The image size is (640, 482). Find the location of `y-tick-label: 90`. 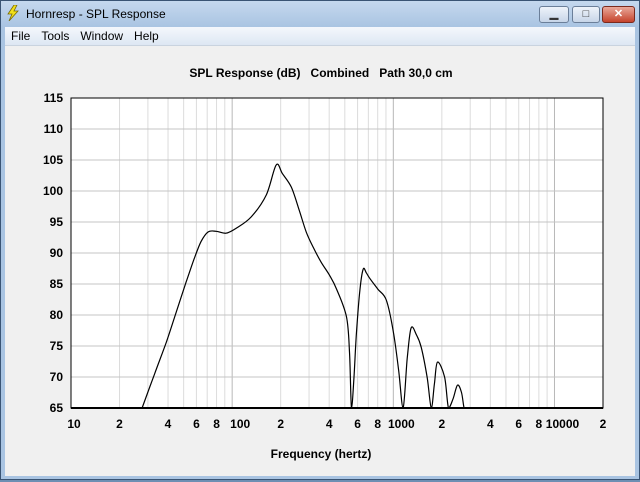

y-tick-label: 90 is located at coordinates (57, 253).